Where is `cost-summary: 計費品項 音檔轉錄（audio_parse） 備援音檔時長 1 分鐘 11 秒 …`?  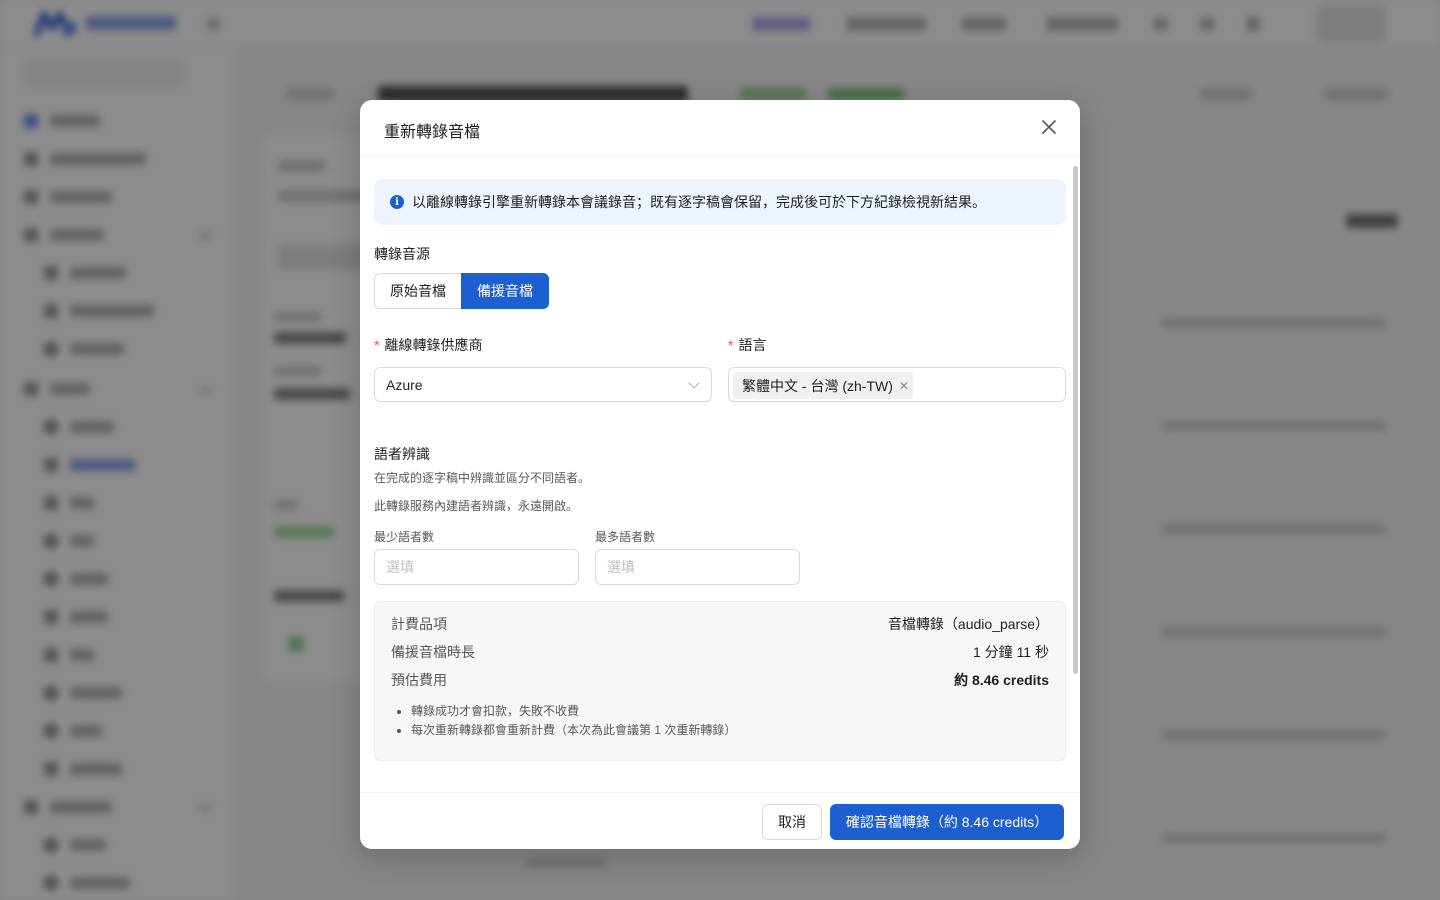
cost-summary: 計費品項 音檔轉錄（audio_parse） 備援音檔時長 1 分鐘 11 秒 … is located at coordinates (720, 681).